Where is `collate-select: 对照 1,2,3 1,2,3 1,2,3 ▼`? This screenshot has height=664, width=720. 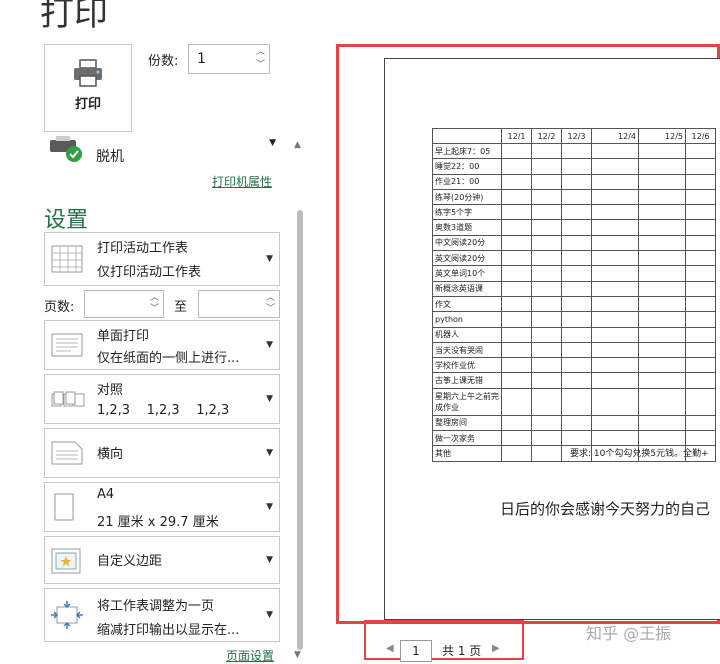 collate-select: 对照 1,2,3 1,2,3 1,2,3 ▼ is located at coordinates (162, 399).